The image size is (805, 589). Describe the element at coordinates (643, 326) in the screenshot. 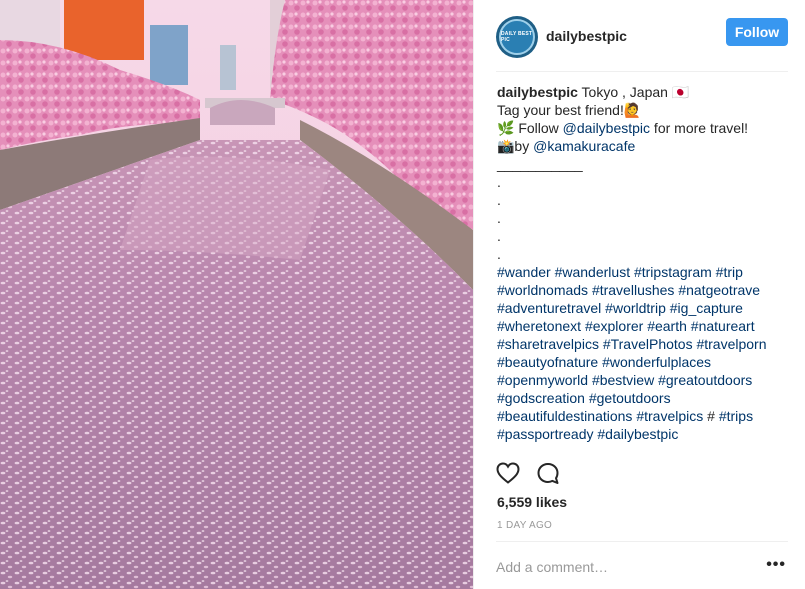

I see `hashtag-line: #wheretonext #explorer #earth #natureart` at that location.